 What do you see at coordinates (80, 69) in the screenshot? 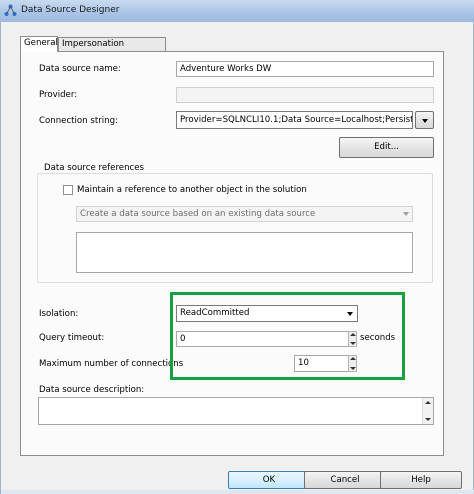
I see `data-source-name-label: Data source name:` at bounding box center [80, 69].